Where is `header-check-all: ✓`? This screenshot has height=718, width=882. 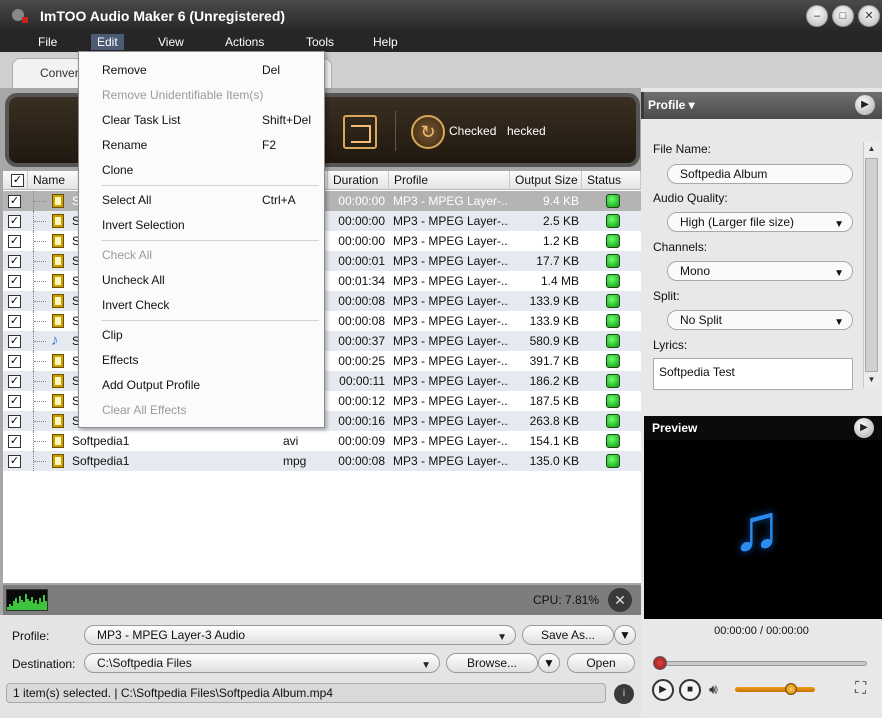
header-check-all: ✓ is located at coordinates (15, 180).